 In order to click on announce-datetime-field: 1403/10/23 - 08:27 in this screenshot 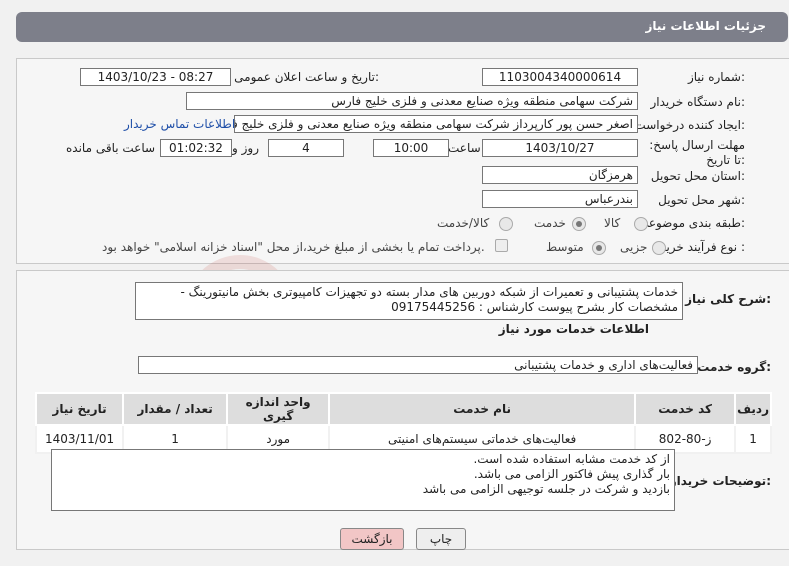, I will do `click(155, 77)`.